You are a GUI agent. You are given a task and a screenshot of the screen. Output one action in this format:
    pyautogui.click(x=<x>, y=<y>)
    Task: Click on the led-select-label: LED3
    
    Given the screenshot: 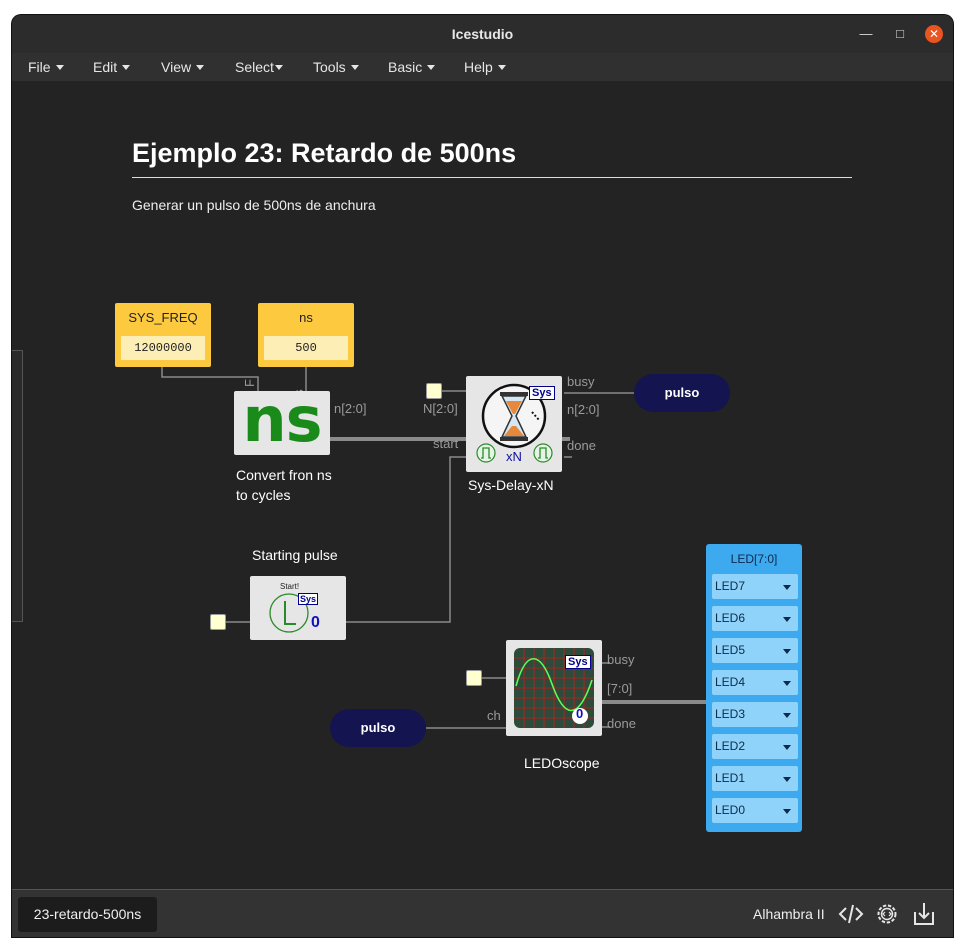 What is the action you would take?
    pyautogui.click(x=730, y=714)
    